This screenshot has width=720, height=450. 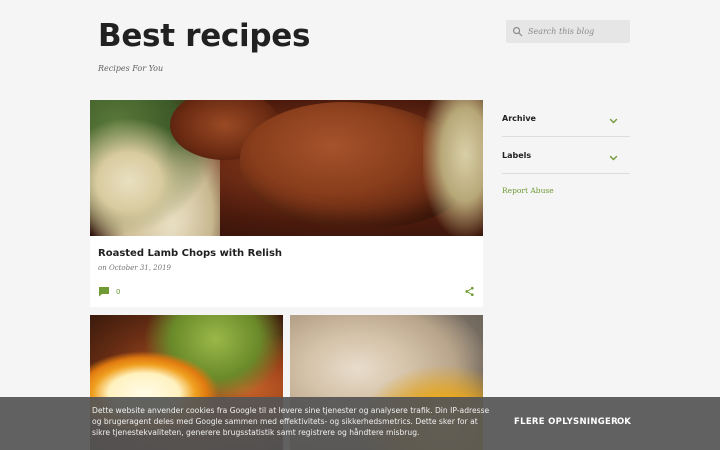 I want to click on post-title: Roasted Lamb Chops with Relish, so click(x=190, y=253).